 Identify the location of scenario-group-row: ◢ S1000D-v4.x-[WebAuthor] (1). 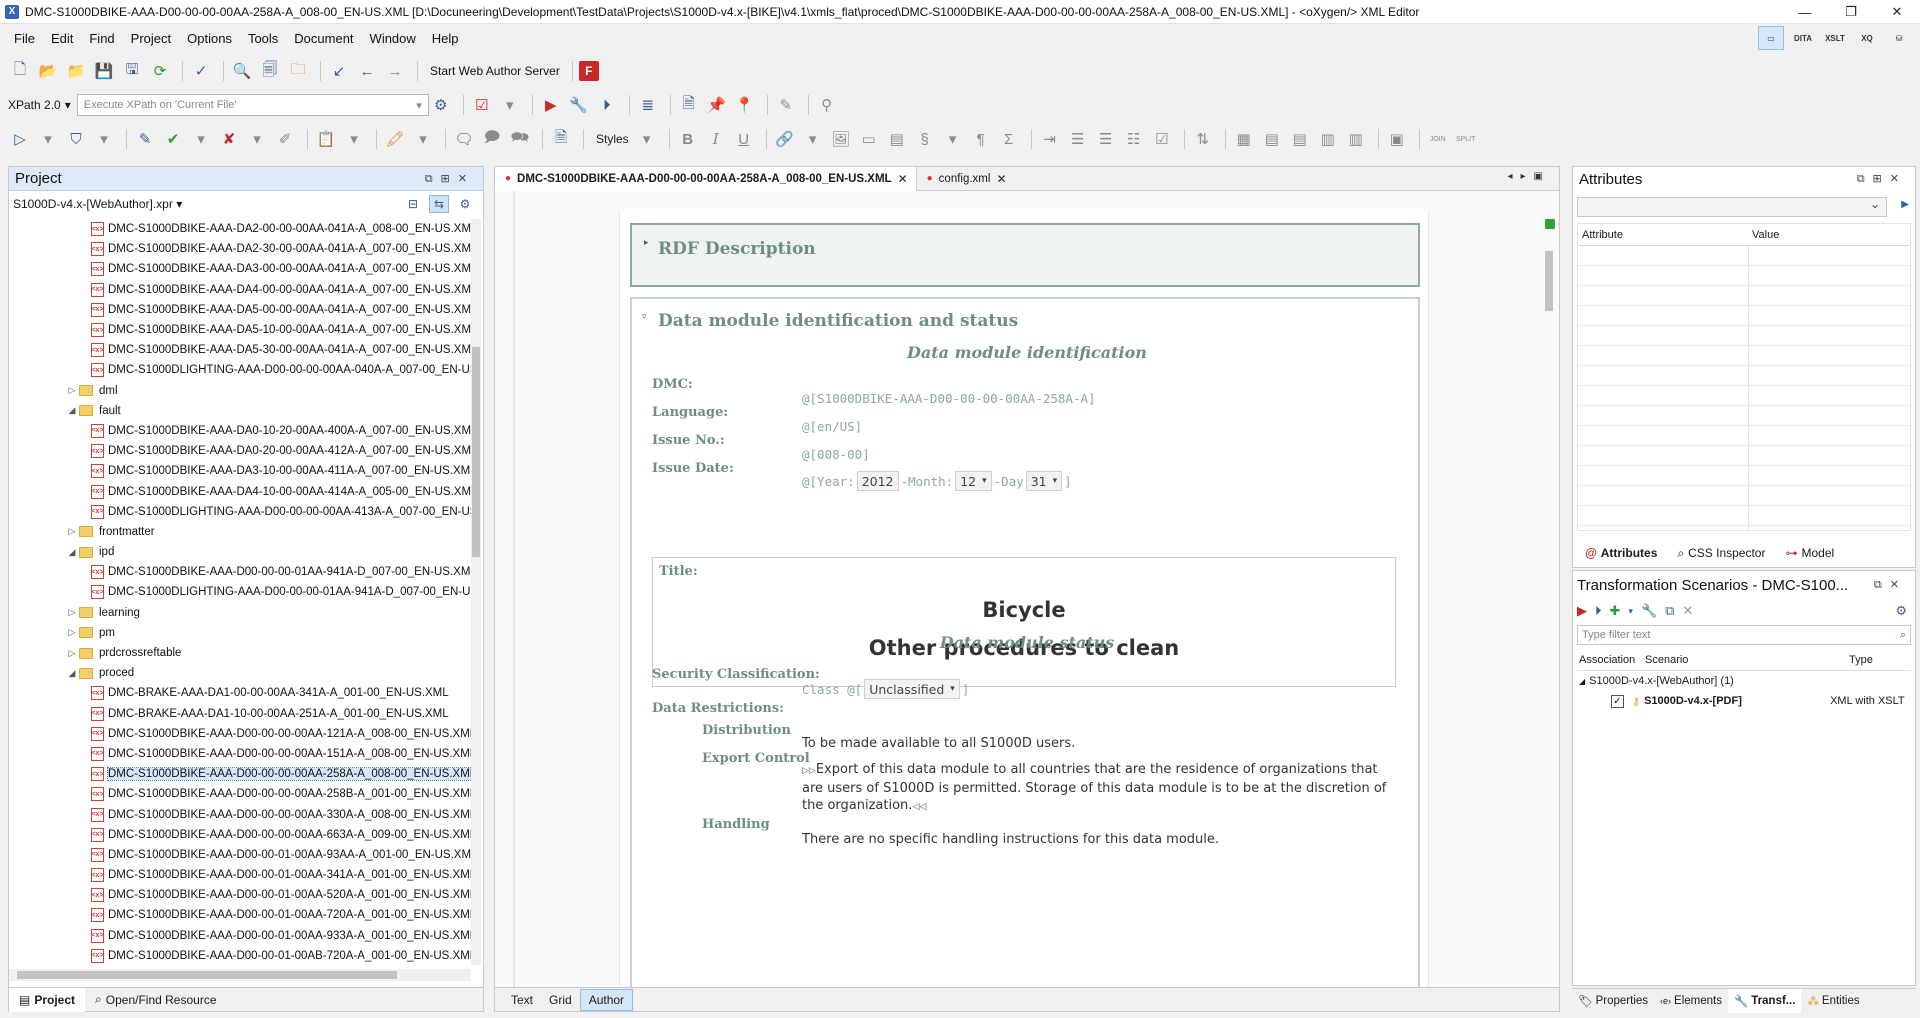
(1744, 681).